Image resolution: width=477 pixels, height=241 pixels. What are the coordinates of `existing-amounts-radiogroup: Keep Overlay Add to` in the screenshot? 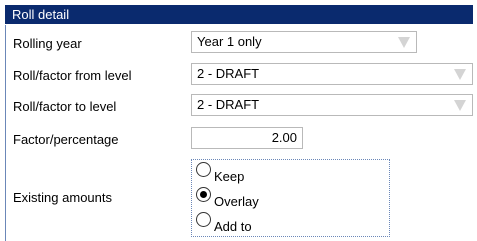 It's located at (290, 198).